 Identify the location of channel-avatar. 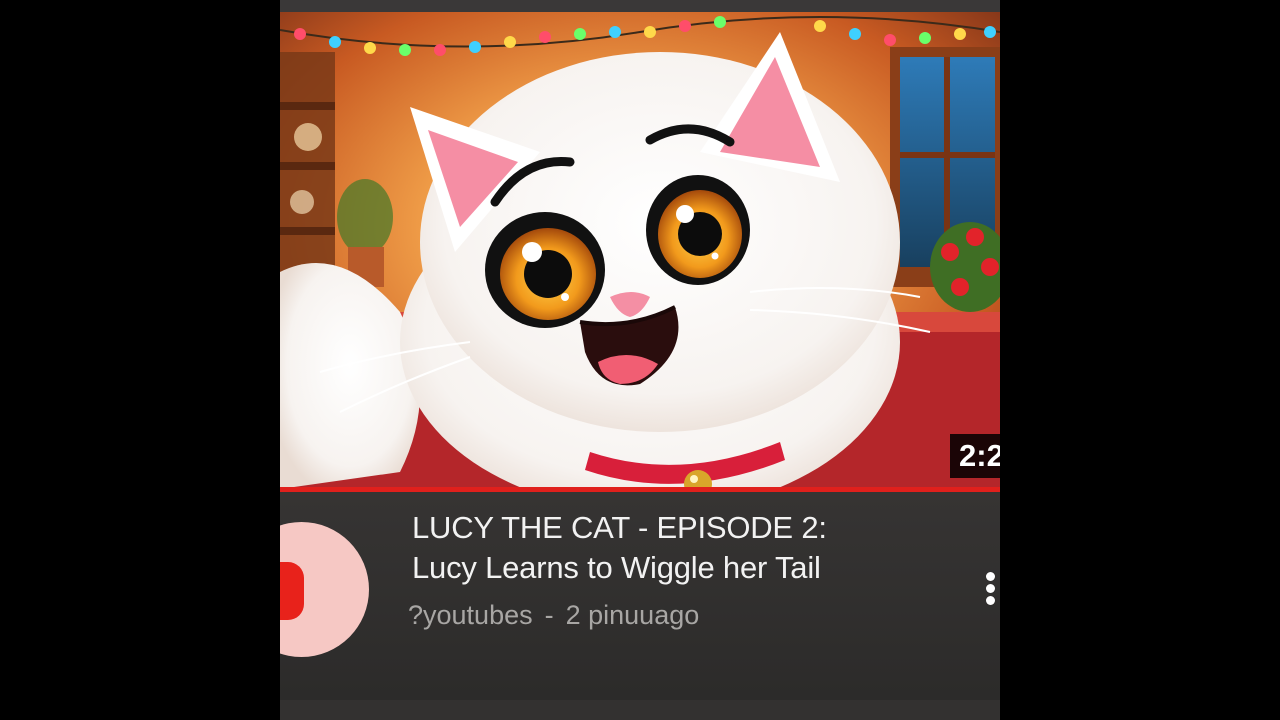
(324, 589).